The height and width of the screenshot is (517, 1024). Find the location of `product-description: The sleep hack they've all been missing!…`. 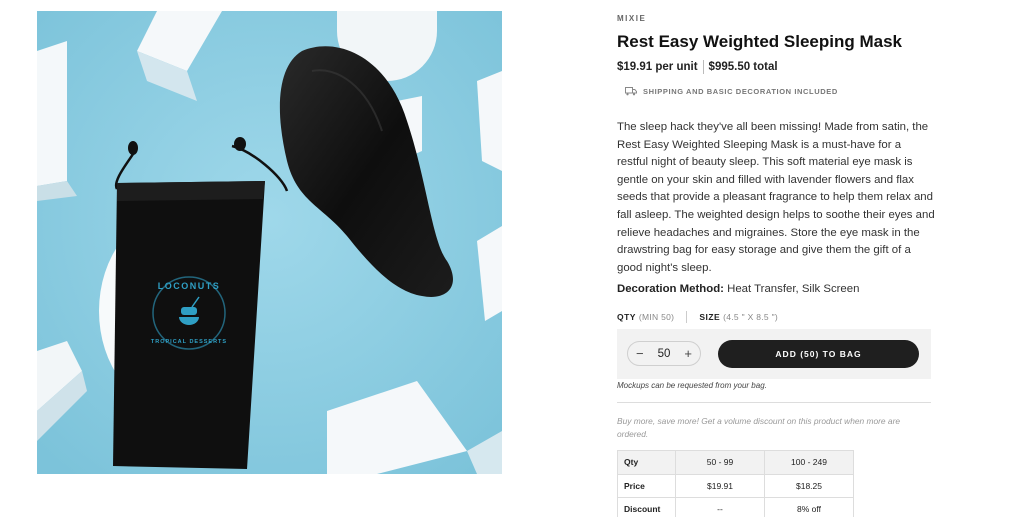

product-description: The sleep hack they've all been missing!… is located at coordinates (776, 197).